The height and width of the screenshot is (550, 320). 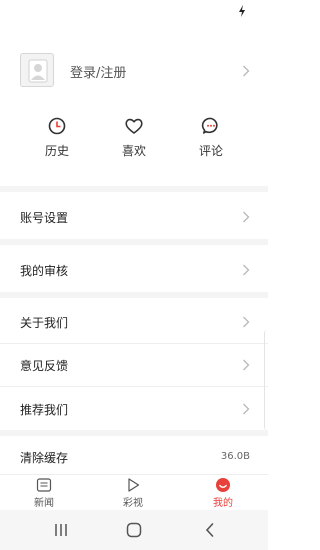 I want to click on about-us-label: 关于我们, so click(x=44, y=323).